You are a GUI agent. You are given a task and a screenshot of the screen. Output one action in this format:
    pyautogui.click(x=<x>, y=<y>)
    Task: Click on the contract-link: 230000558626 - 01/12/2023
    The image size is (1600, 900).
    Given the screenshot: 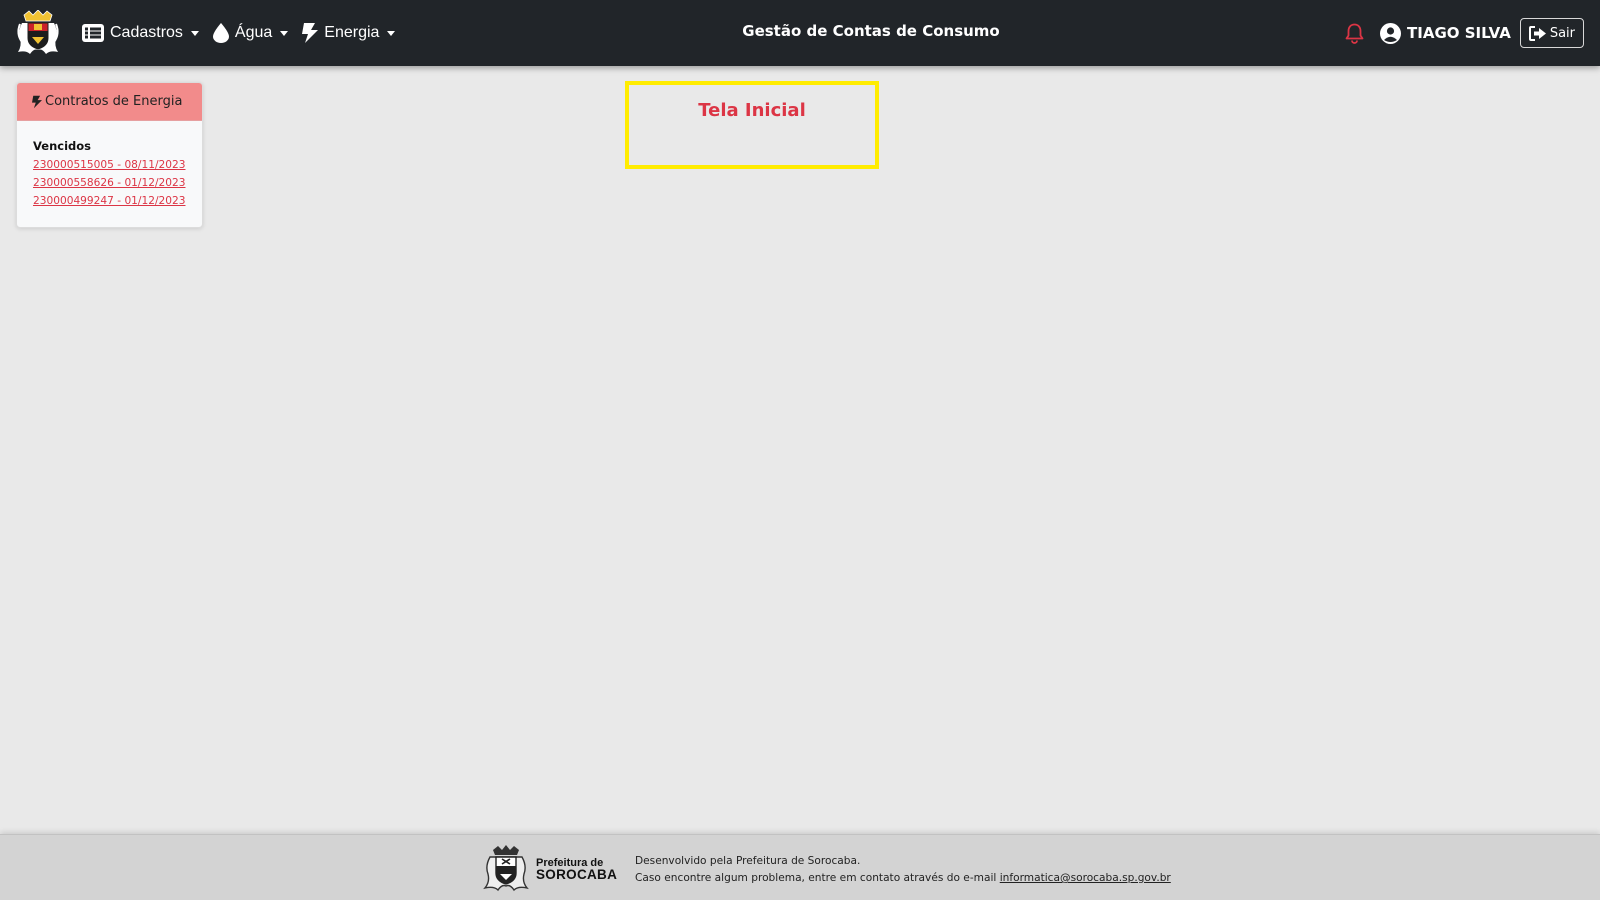 What is the action you would take?
    pyautogui.click(x=117, y=183)
    